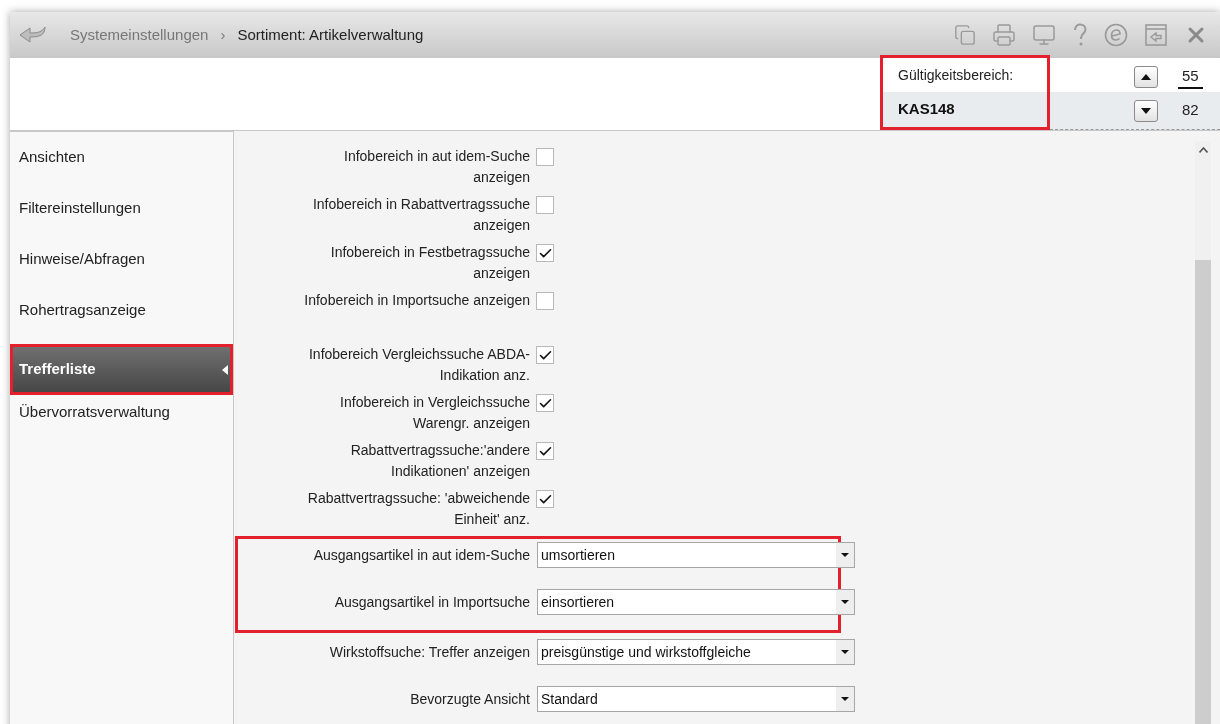  Describe the element at coordinates (956, 75) in the screenshot. I see `scope-label: Gültigkeitsbereich:` at that location.